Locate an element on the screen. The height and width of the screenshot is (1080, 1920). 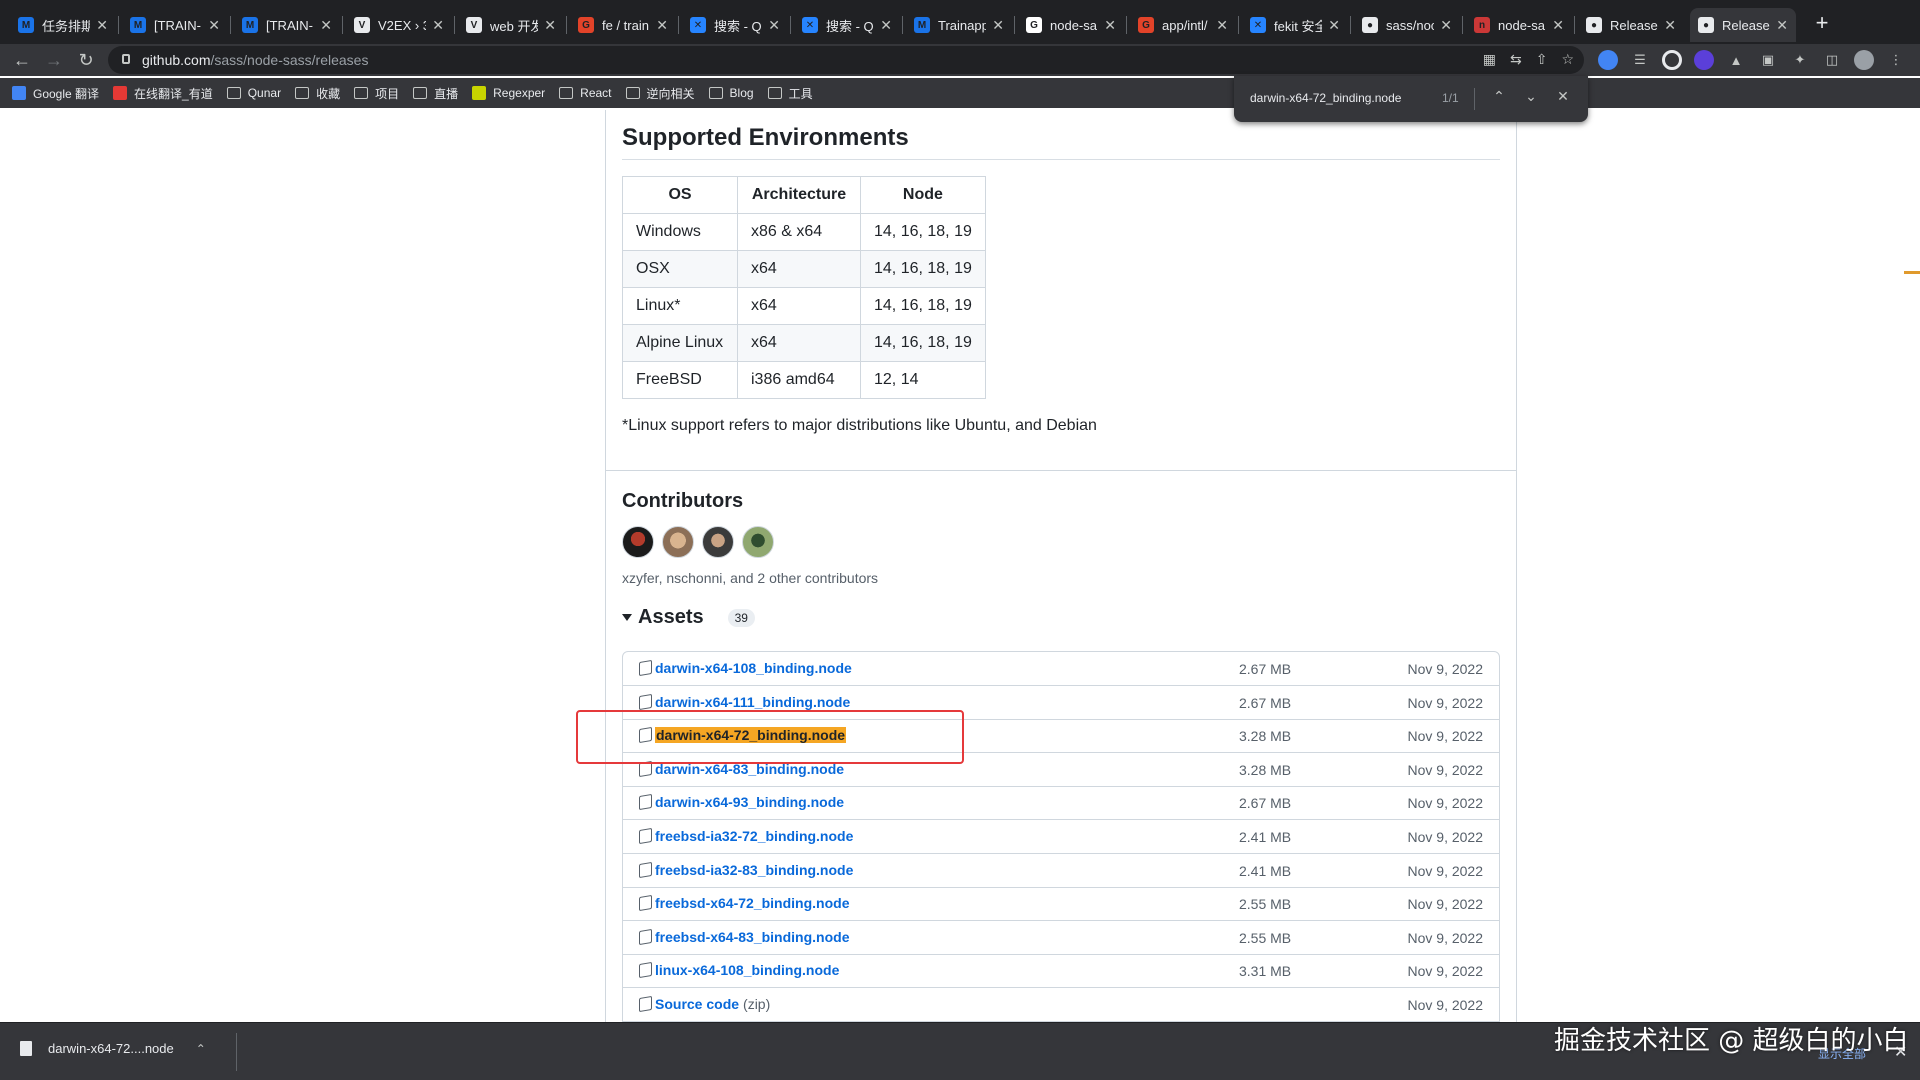
extension-glasses-icon: ▣ is located at coordinates (1768, 60).